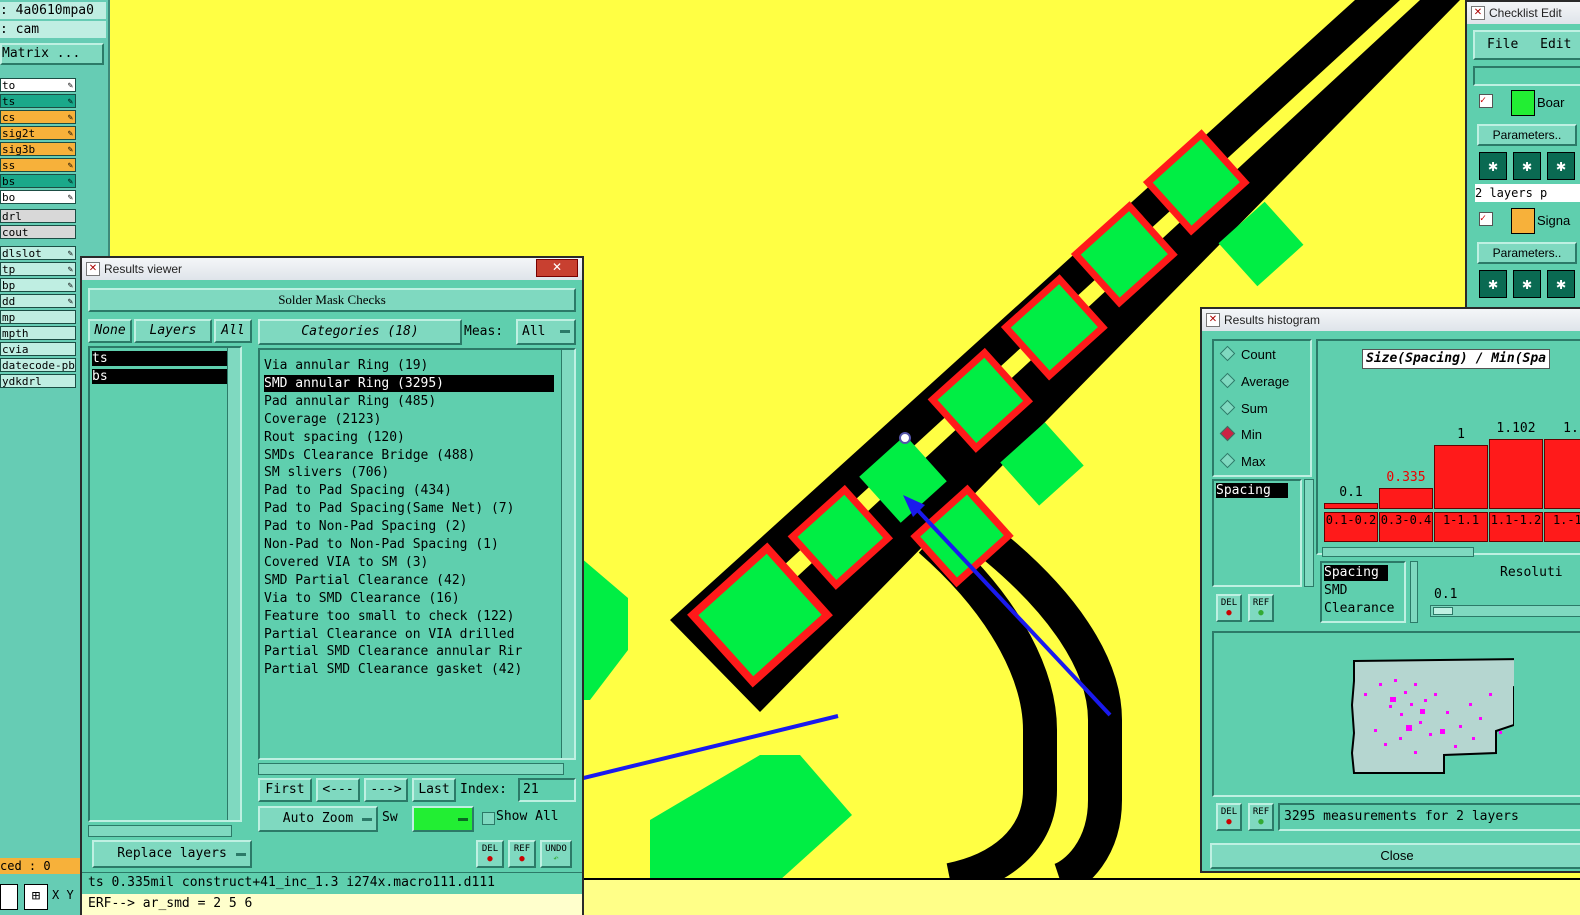 This screenshot has height=915, width=1580. Describe the element at coordinates (162, 376) in the screenshot. I see `layer-list-item: bs` at that location.